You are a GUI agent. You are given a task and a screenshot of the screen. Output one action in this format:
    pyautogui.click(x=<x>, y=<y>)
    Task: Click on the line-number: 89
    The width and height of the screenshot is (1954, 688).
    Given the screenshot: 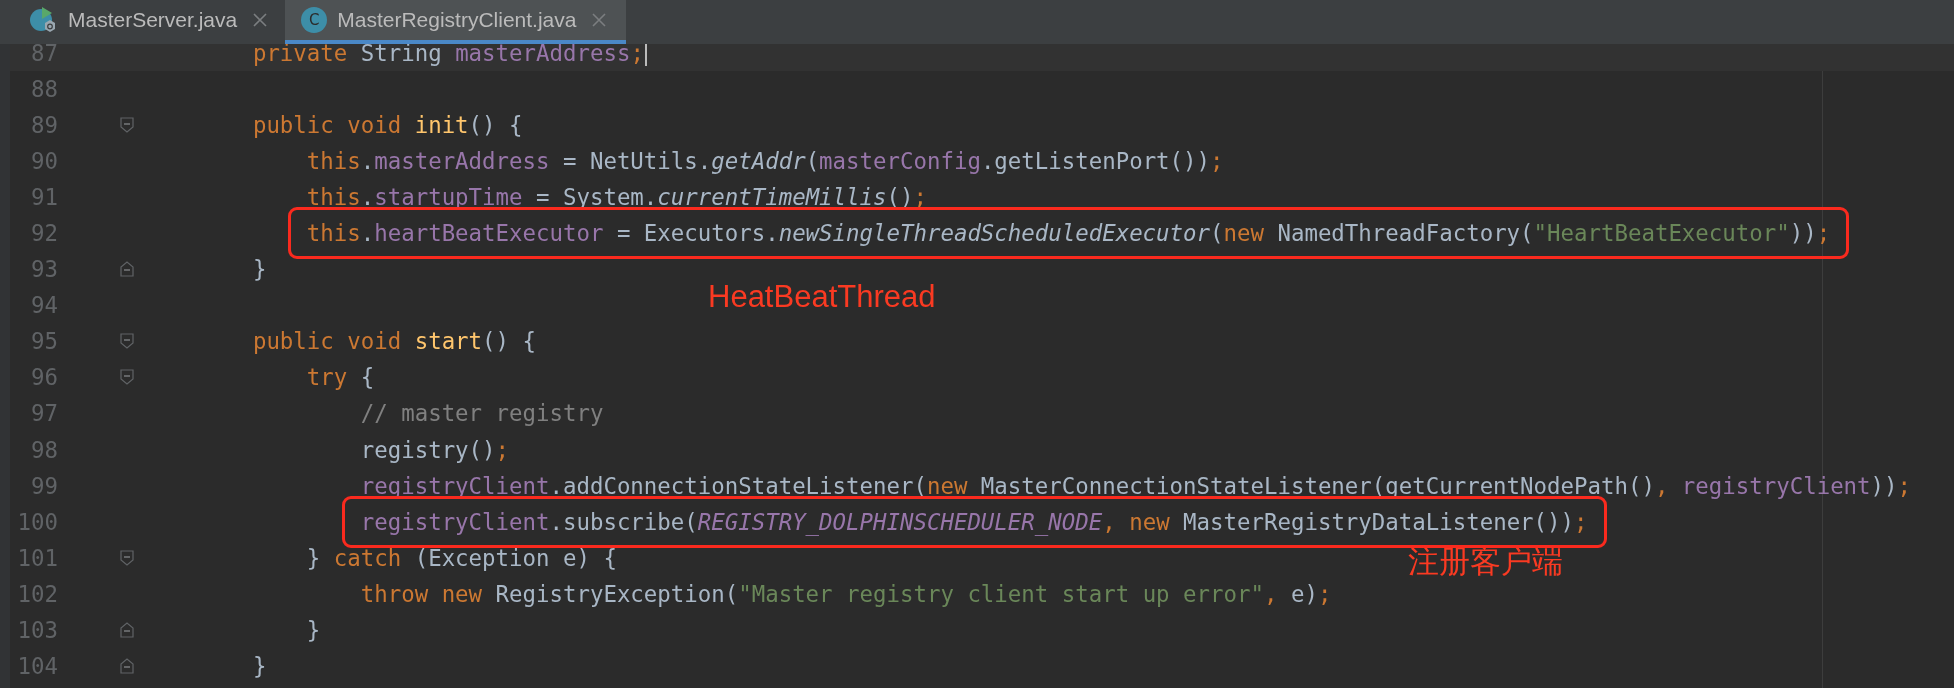 What is the action you would take?
    pyautogui.click(x=44, y=124)
    